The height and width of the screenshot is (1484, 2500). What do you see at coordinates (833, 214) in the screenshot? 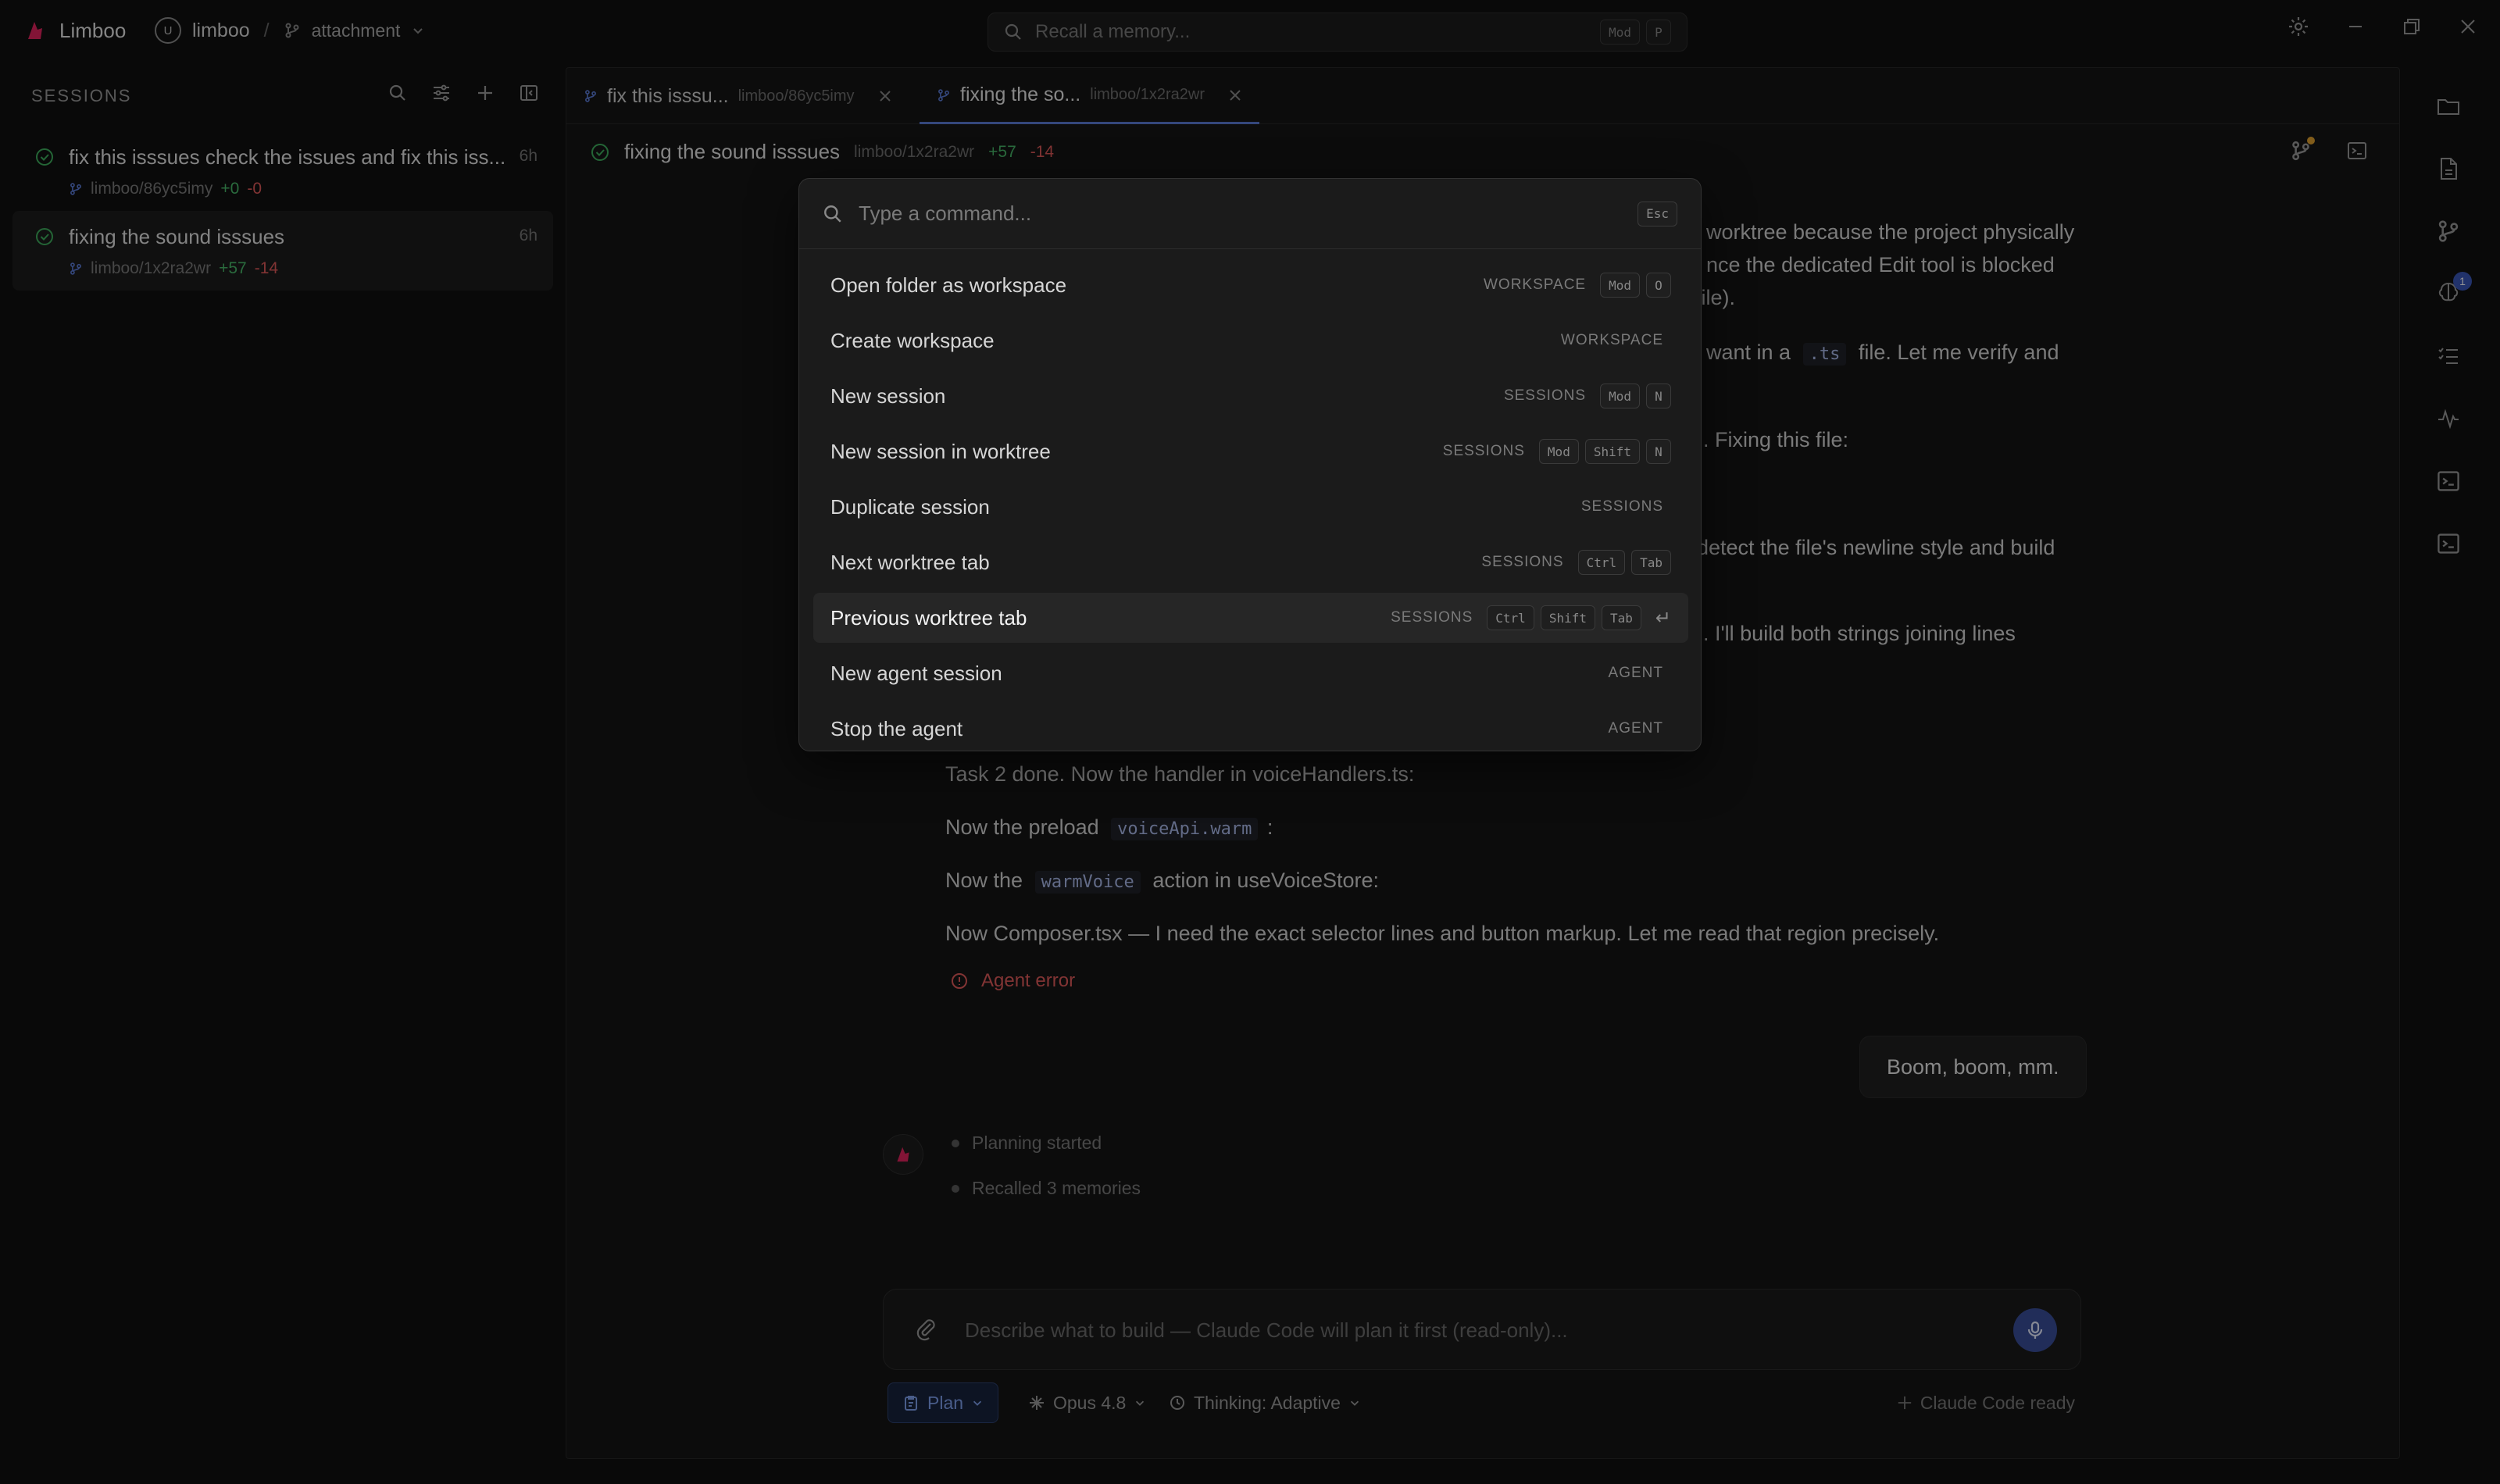
I see `search-icon` at bounding box center [833, 214].